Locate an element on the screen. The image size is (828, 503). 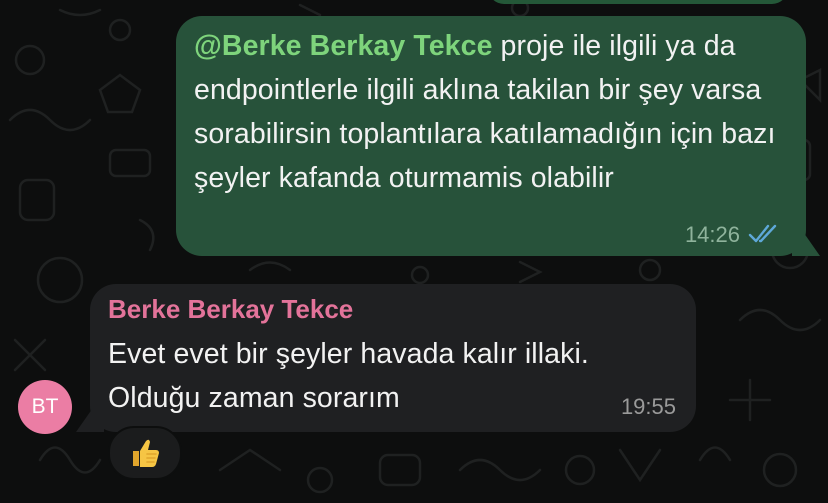
outgoing-message-time: 14:26 is located at coordinates (712, 234).